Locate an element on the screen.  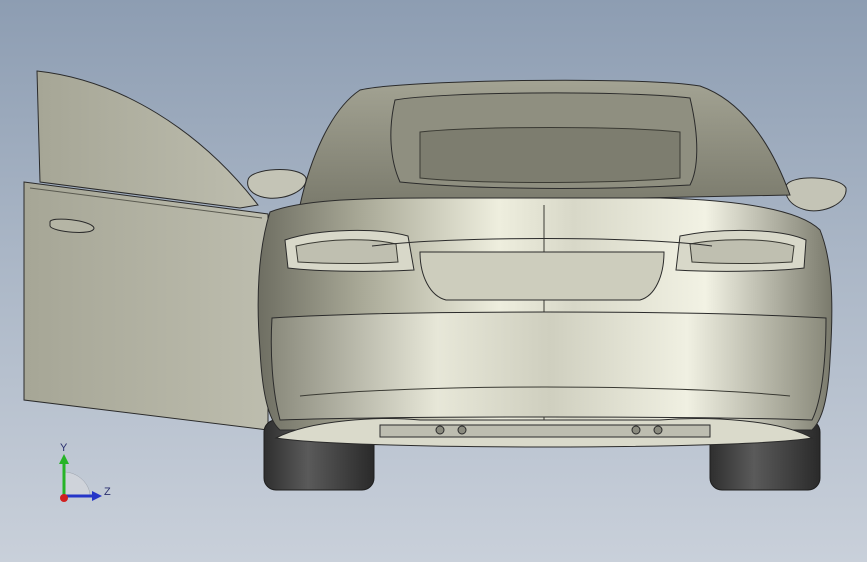
triad-z-label: Z is located at coordinates (107, 492).